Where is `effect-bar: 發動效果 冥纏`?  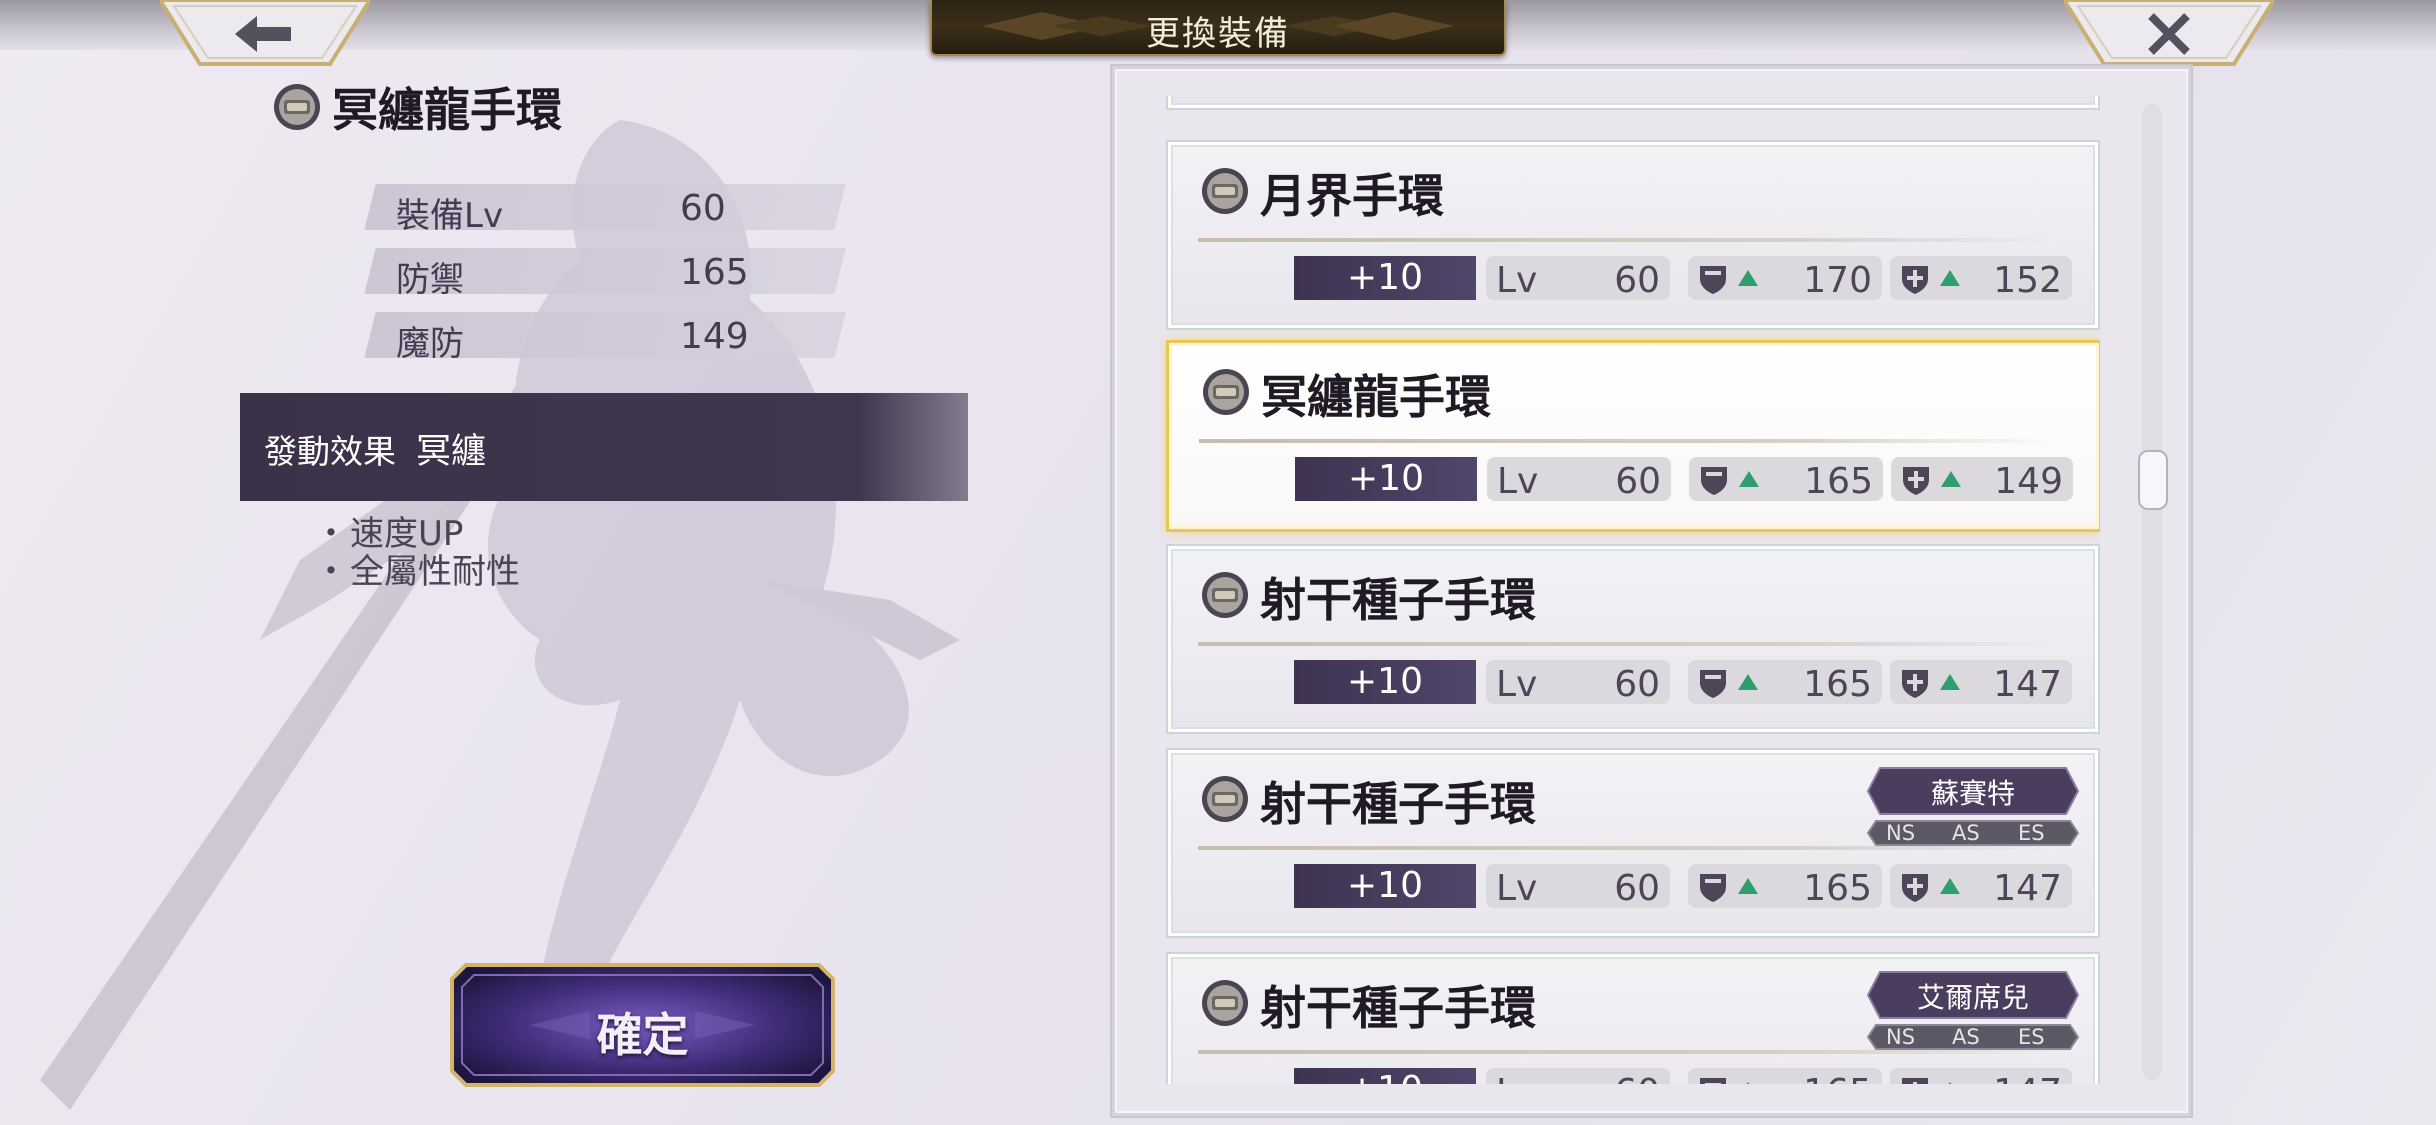 effect-bar: 發動效果 冥纏 is located at coordinates (604, 447).